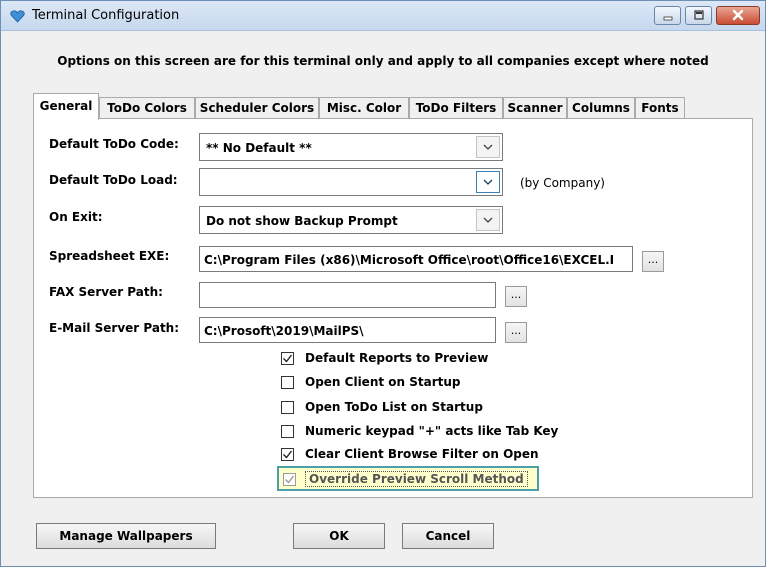 This screenshot has width=766, height=567. Describe the element at coordinates (601, 108) in the screenshot. I see `tab-columns: Columns` at that location.